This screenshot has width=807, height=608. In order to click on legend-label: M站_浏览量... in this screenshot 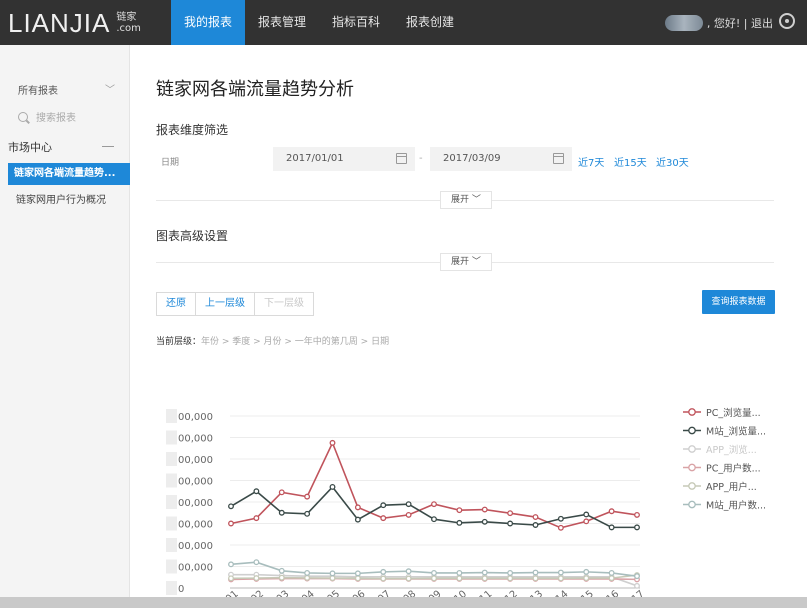, I will do `click(736, 432)`.